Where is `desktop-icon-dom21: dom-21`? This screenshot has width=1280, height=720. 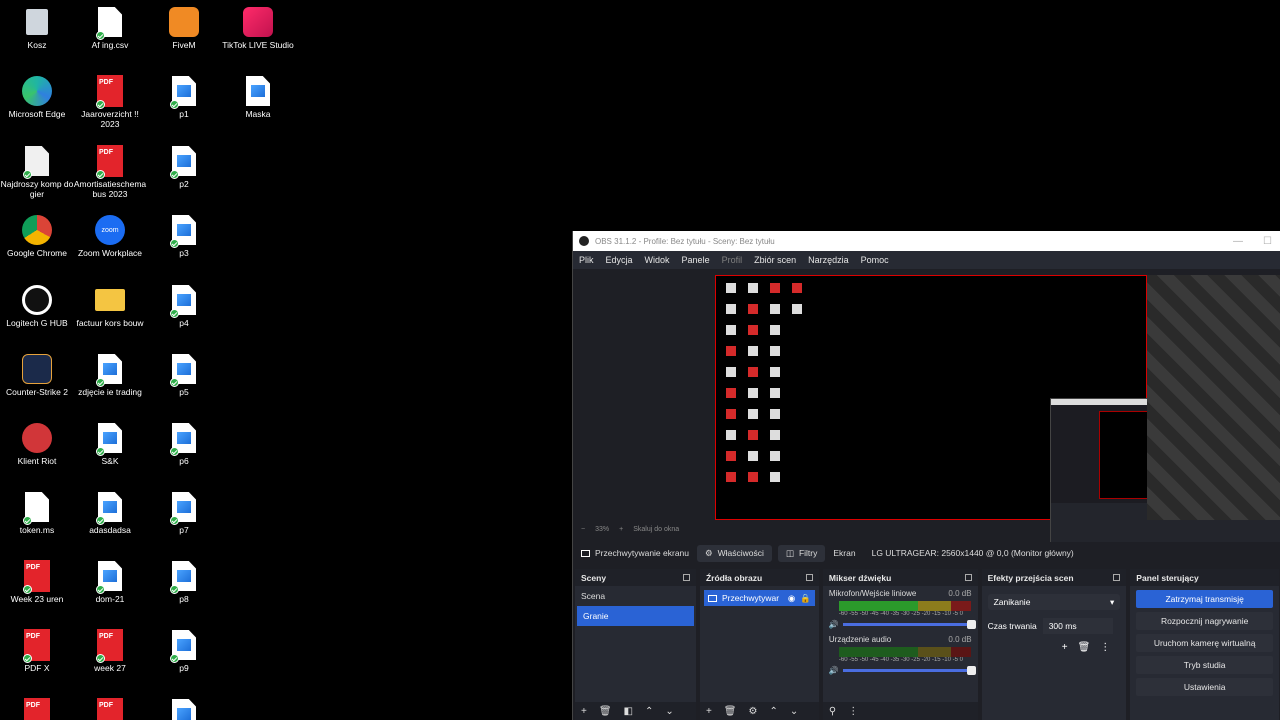 desktop-icon-dom21: dom-21 is located at coordinates (110, 582).